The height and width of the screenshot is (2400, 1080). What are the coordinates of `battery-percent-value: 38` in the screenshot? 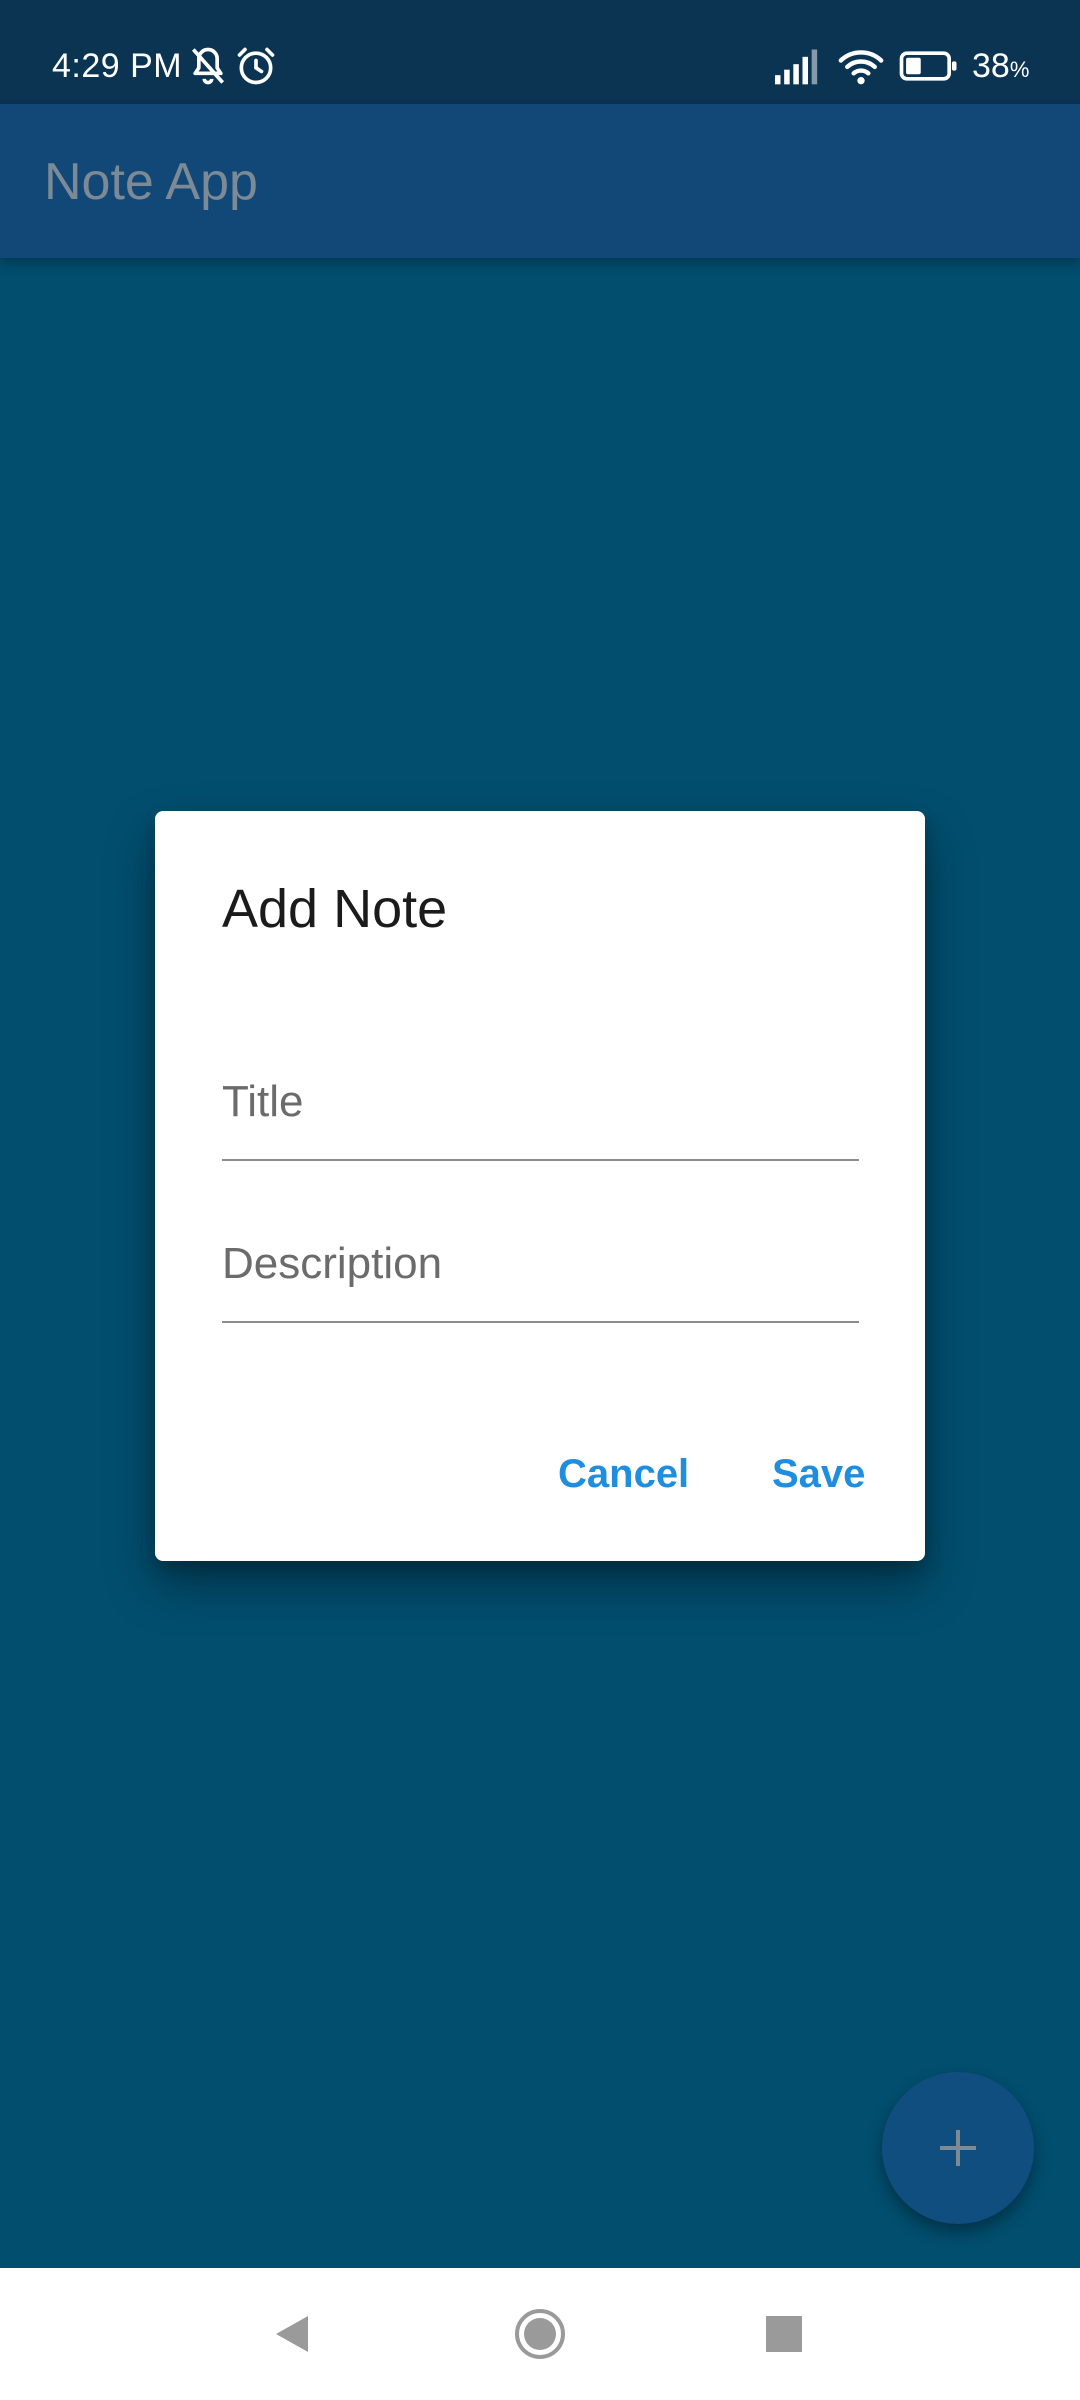 It's located at (991, 66).